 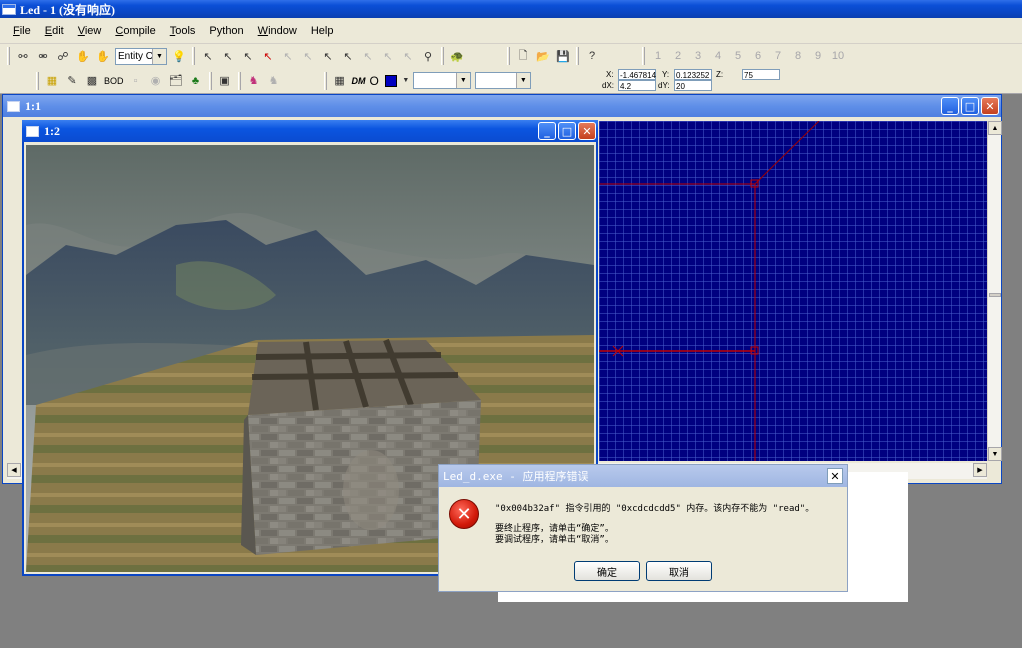 What do you see at coordinates (308, 56) in the screenshot?
I see `pointer-rotate-icon: ↖` at bounding box center [308, 56].